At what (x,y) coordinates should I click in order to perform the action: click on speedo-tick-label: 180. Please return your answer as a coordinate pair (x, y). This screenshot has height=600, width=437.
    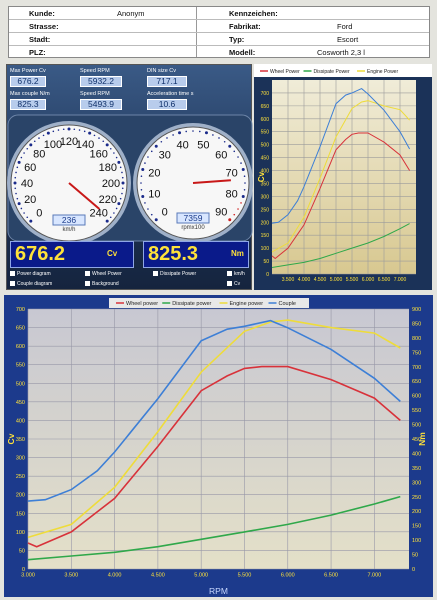
    Looking at the image, I should click on (108, 168).